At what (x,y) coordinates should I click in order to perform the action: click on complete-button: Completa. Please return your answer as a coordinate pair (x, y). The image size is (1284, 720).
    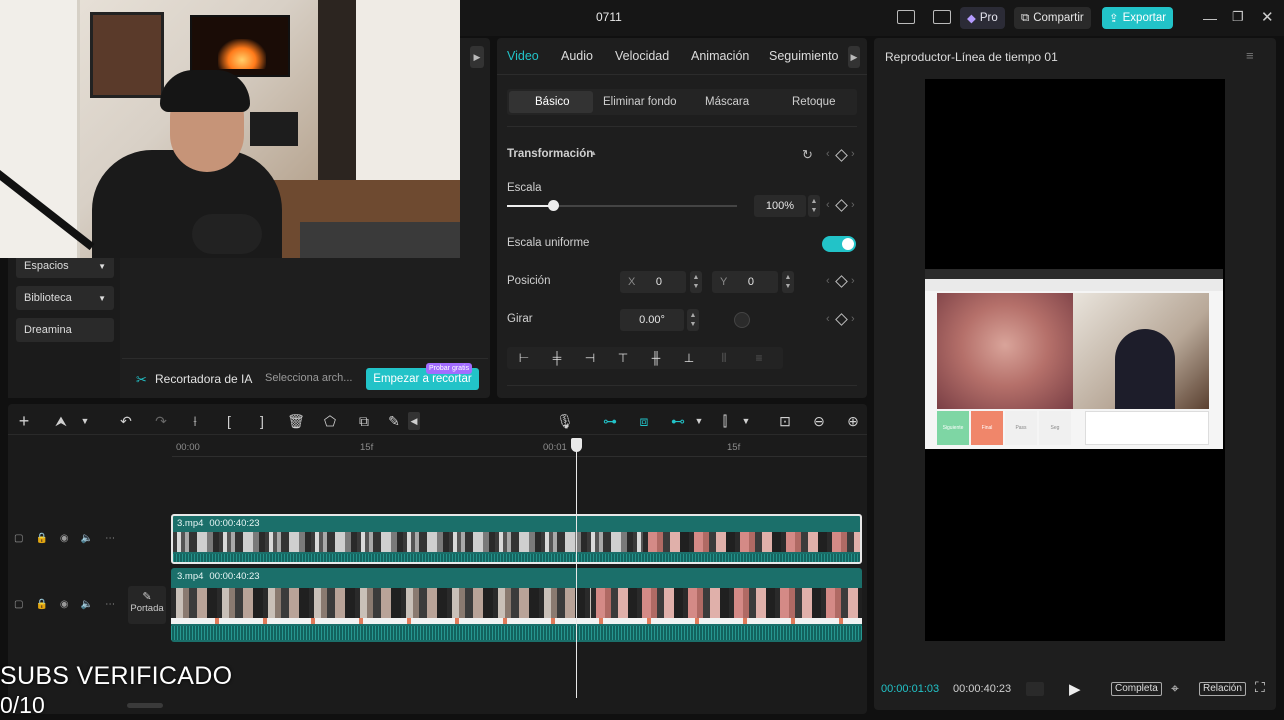
    Looking at the image, I should click on (1136, 689).